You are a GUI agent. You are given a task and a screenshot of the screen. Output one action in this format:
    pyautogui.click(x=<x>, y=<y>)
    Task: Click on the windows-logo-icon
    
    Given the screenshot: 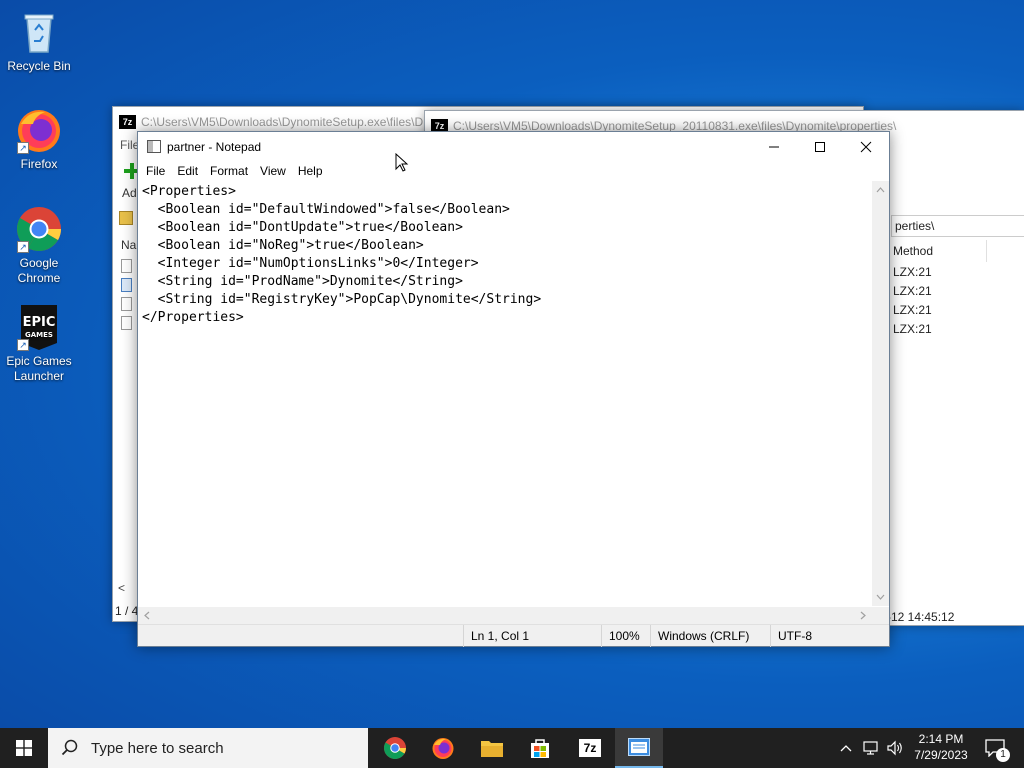 What is the action you would take?
    pyautogui.click(x=24, y=748)
    